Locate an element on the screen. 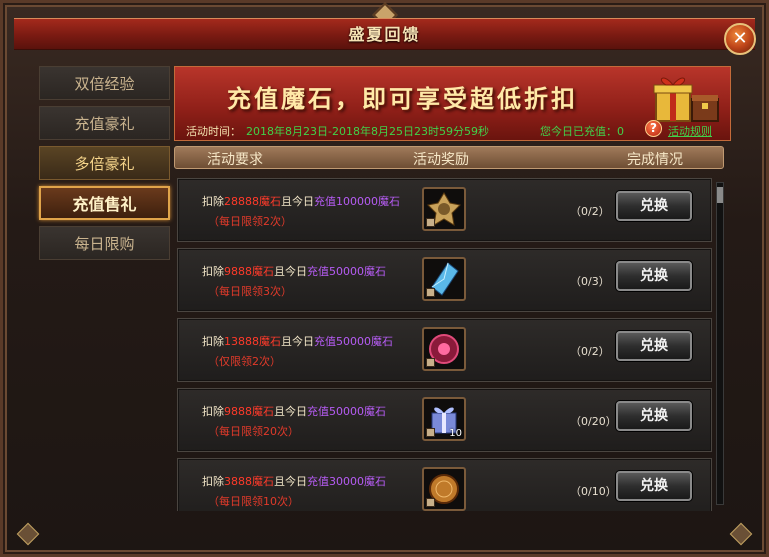 Image resolution: width=769 pixels, height=557 pixels. title-bar: 盛夏回馈 is located at coordinates (384, 34).